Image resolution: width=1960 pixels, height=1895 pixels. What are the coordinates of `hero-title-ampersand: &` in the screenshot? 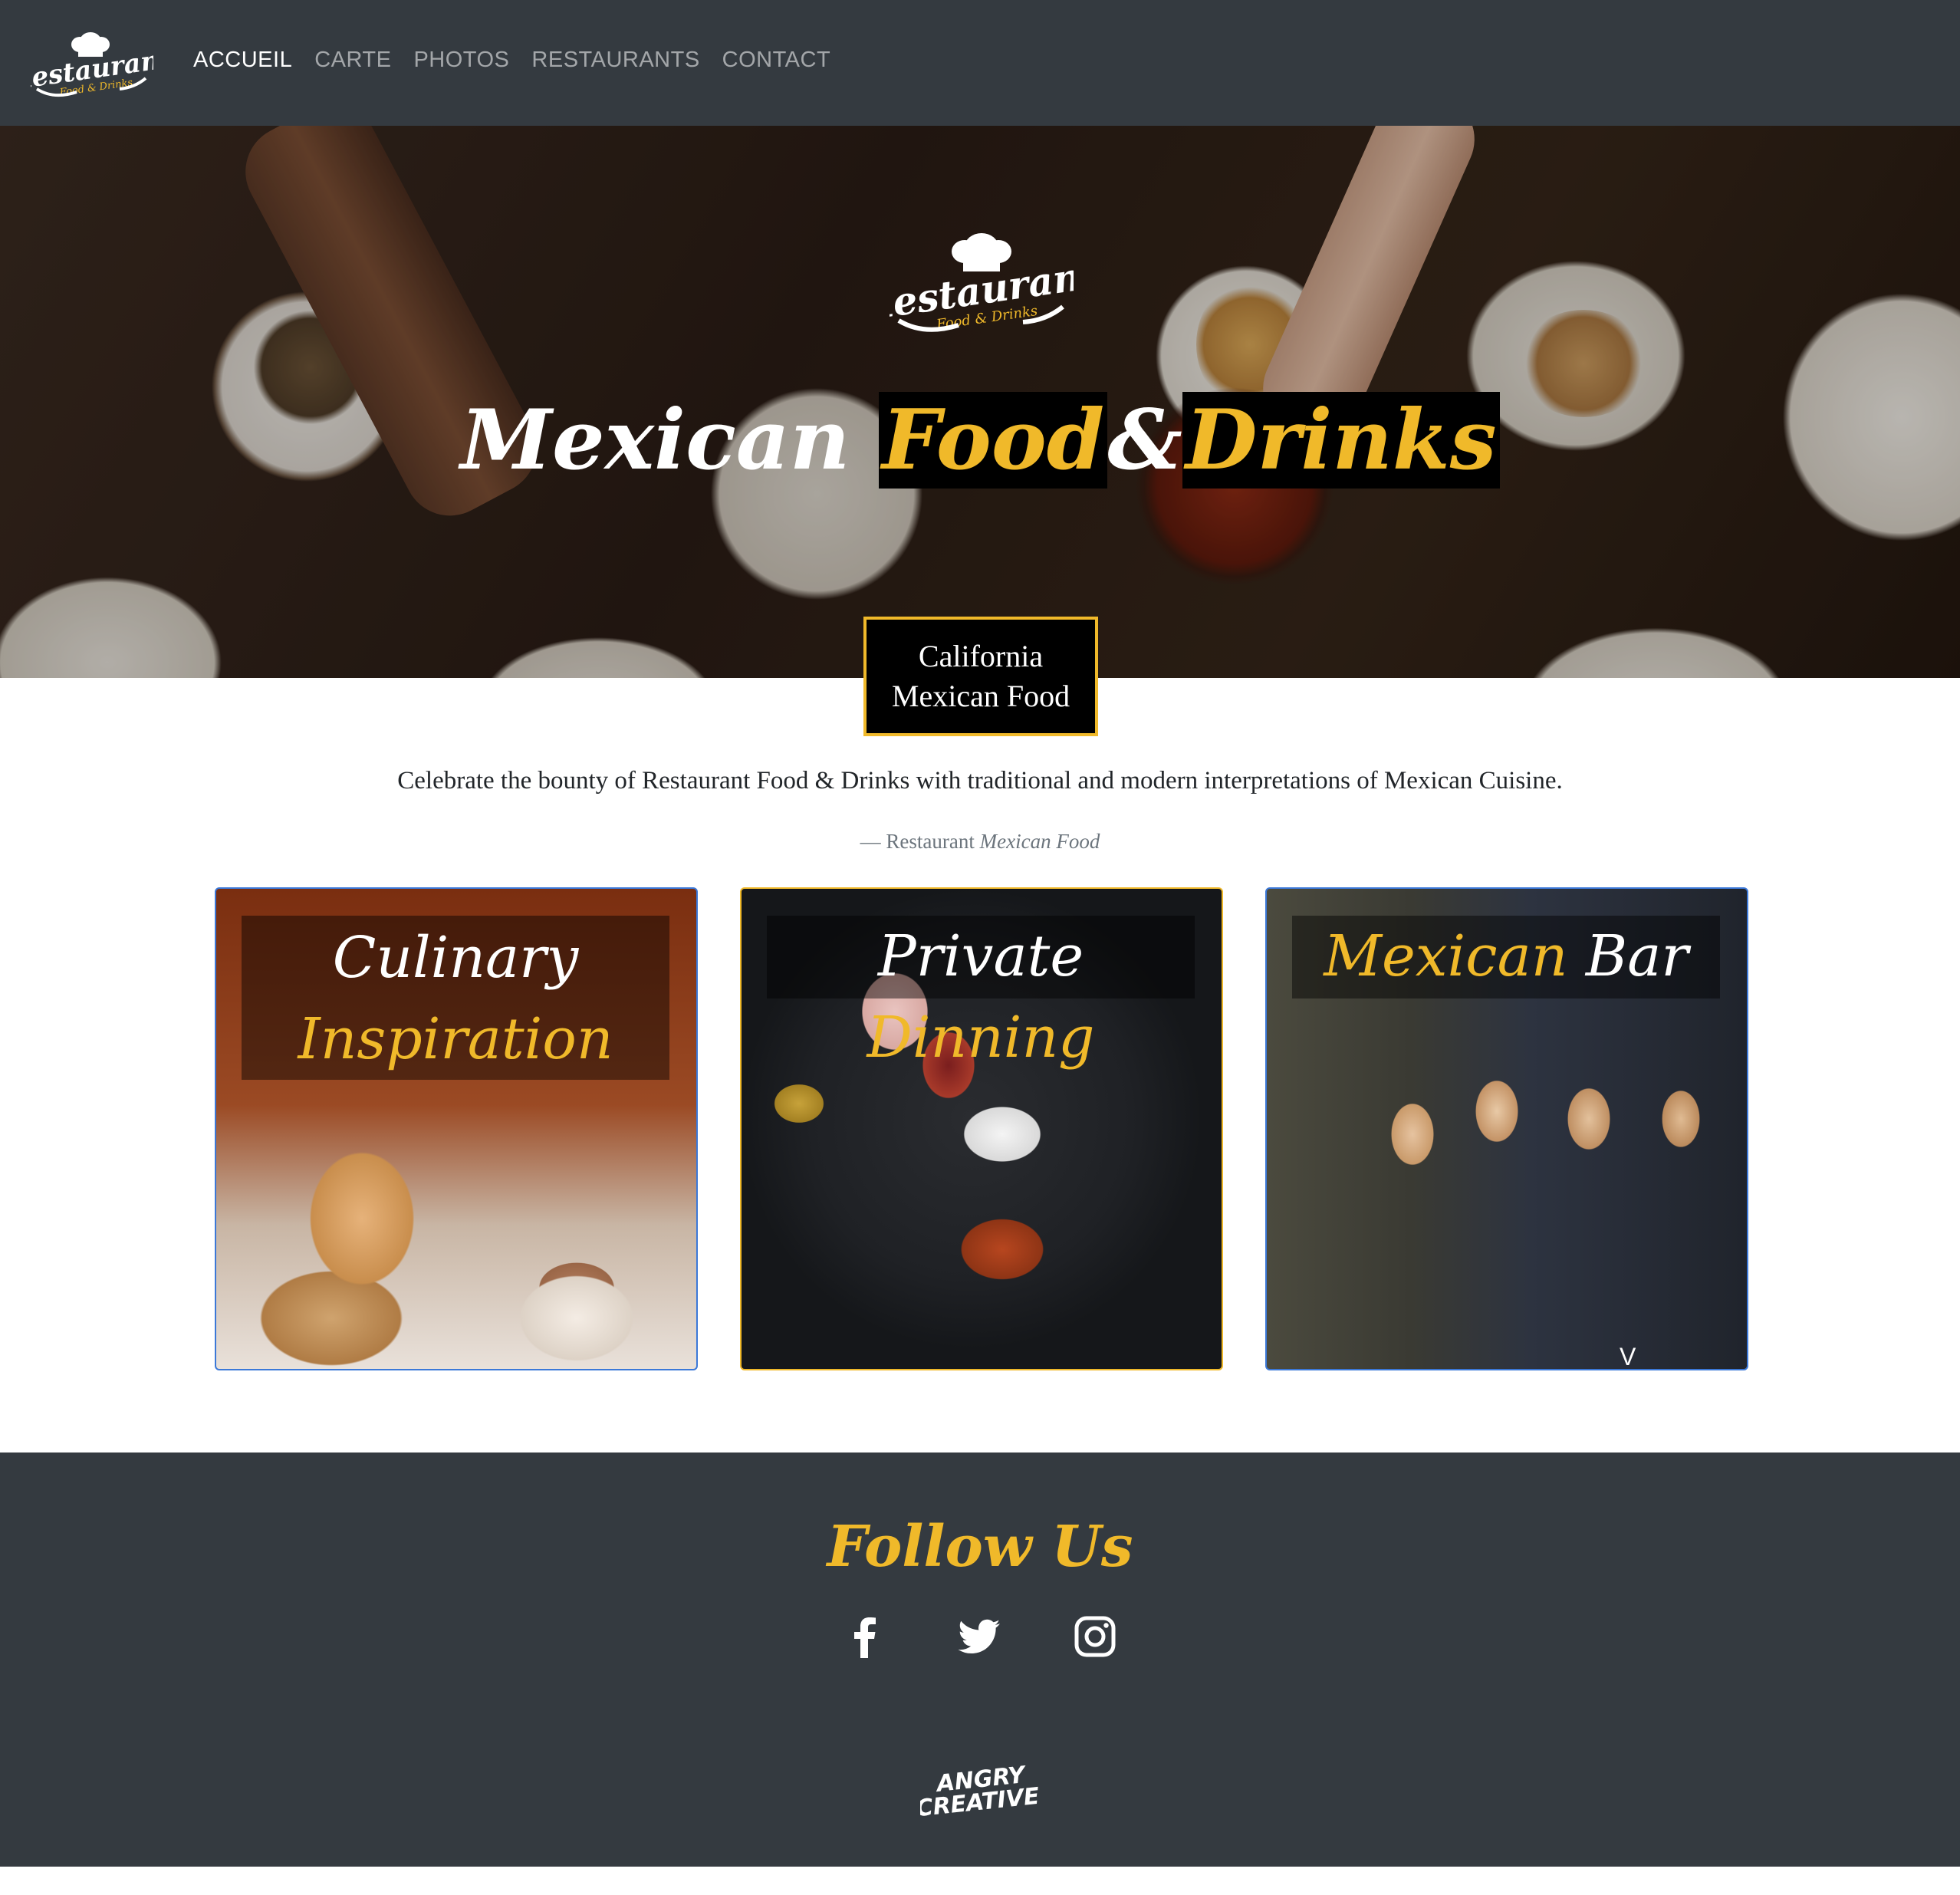 It's located at (1144, 440).